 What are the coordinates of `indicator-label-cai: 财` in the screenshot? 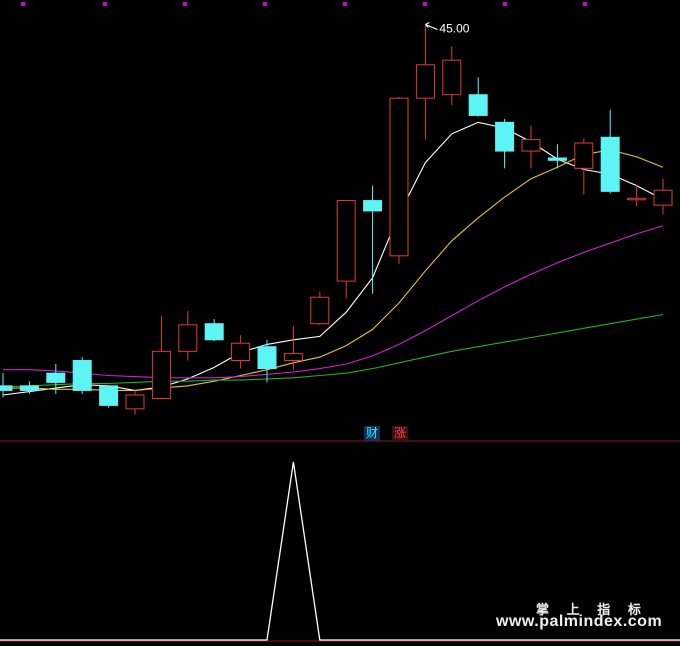 It's located at (372, 433).